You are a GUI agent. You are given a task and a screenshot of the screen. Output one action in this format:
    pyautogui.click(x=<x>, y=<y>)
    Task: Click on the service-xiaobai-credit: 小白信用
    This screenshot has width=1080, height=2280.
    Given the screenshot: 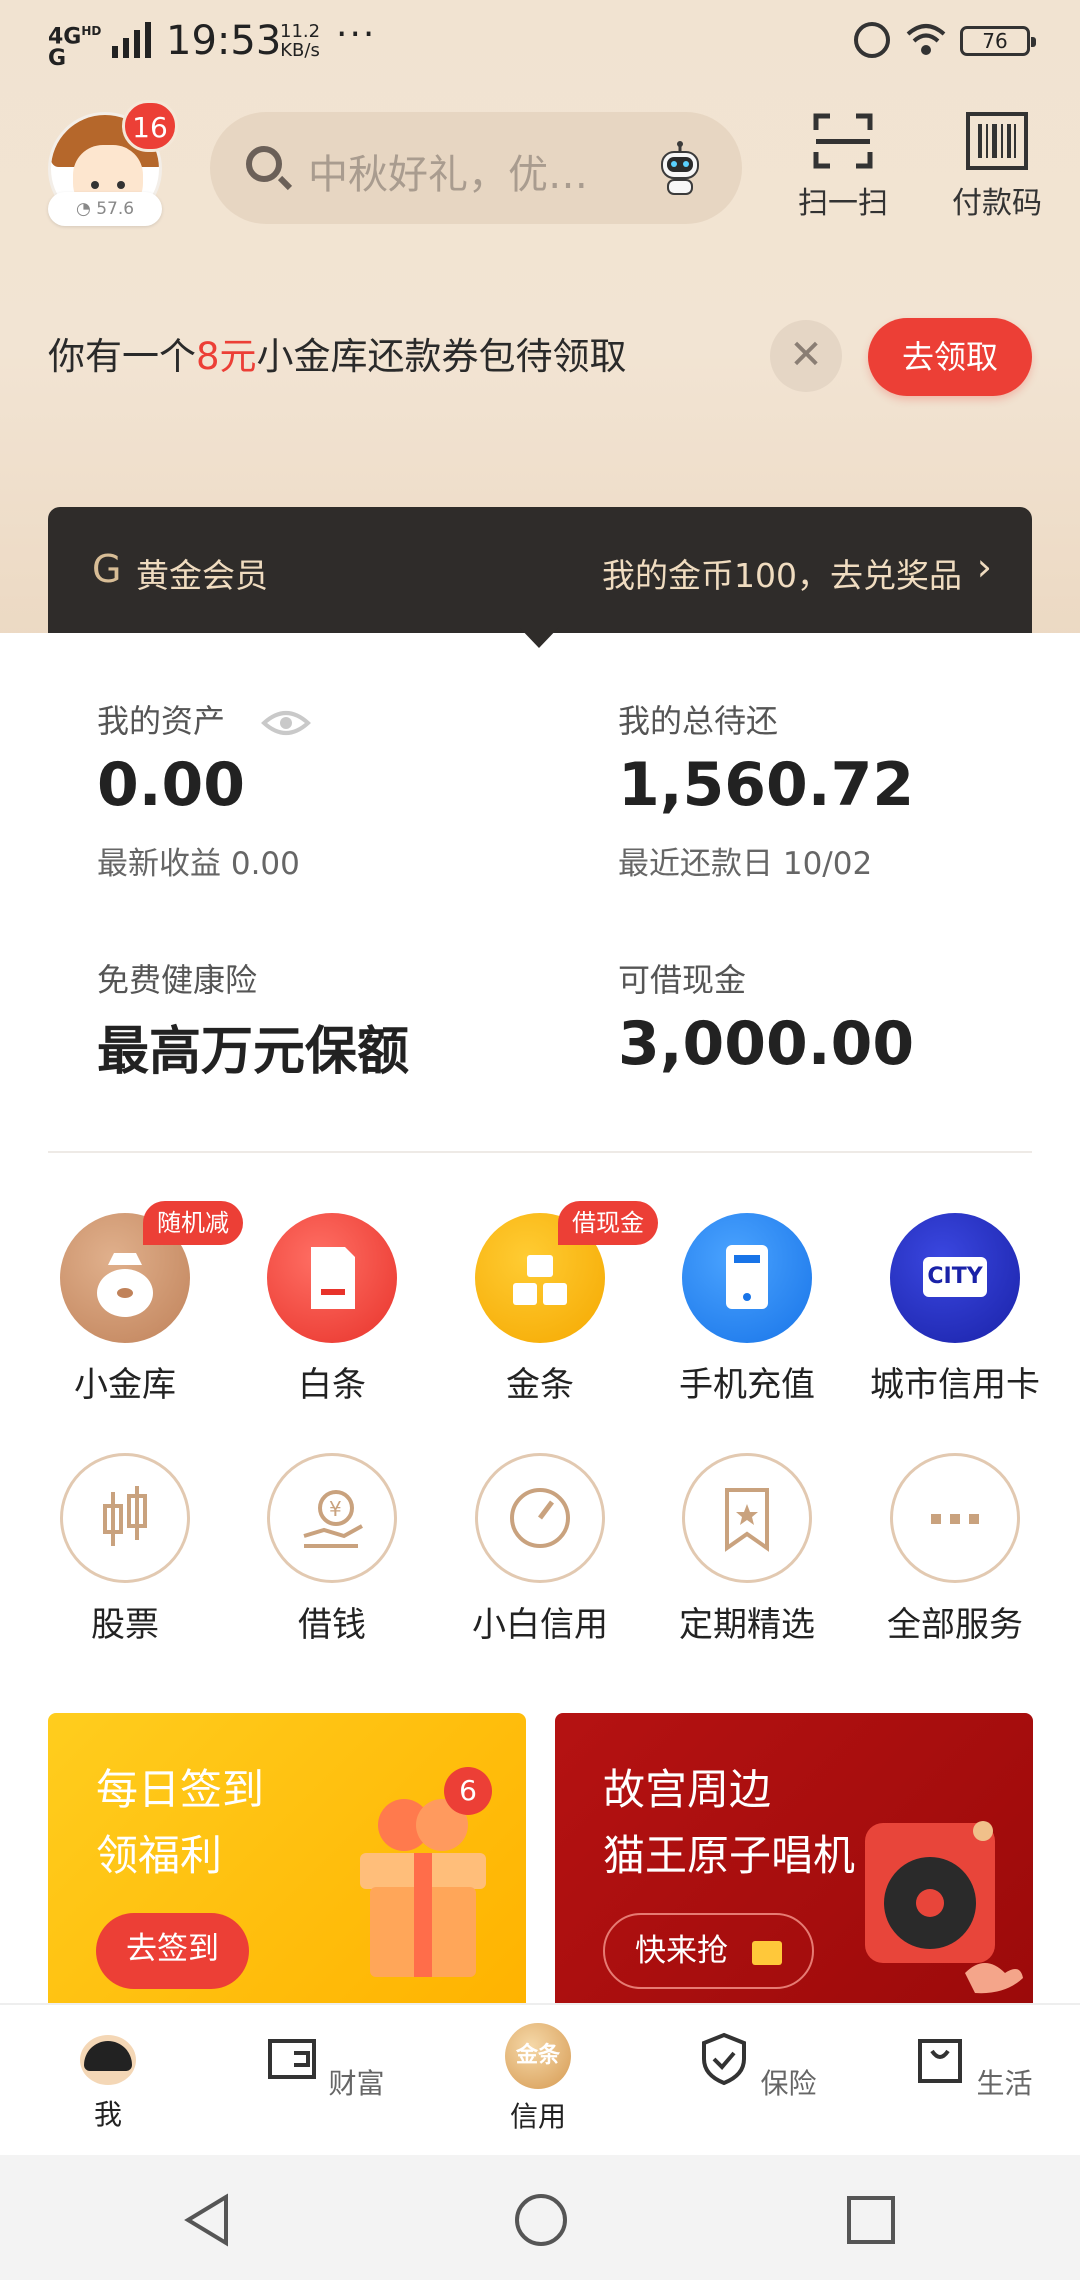 What is the action you would take?
    pyautogui.click(x=540, y=1549)
    